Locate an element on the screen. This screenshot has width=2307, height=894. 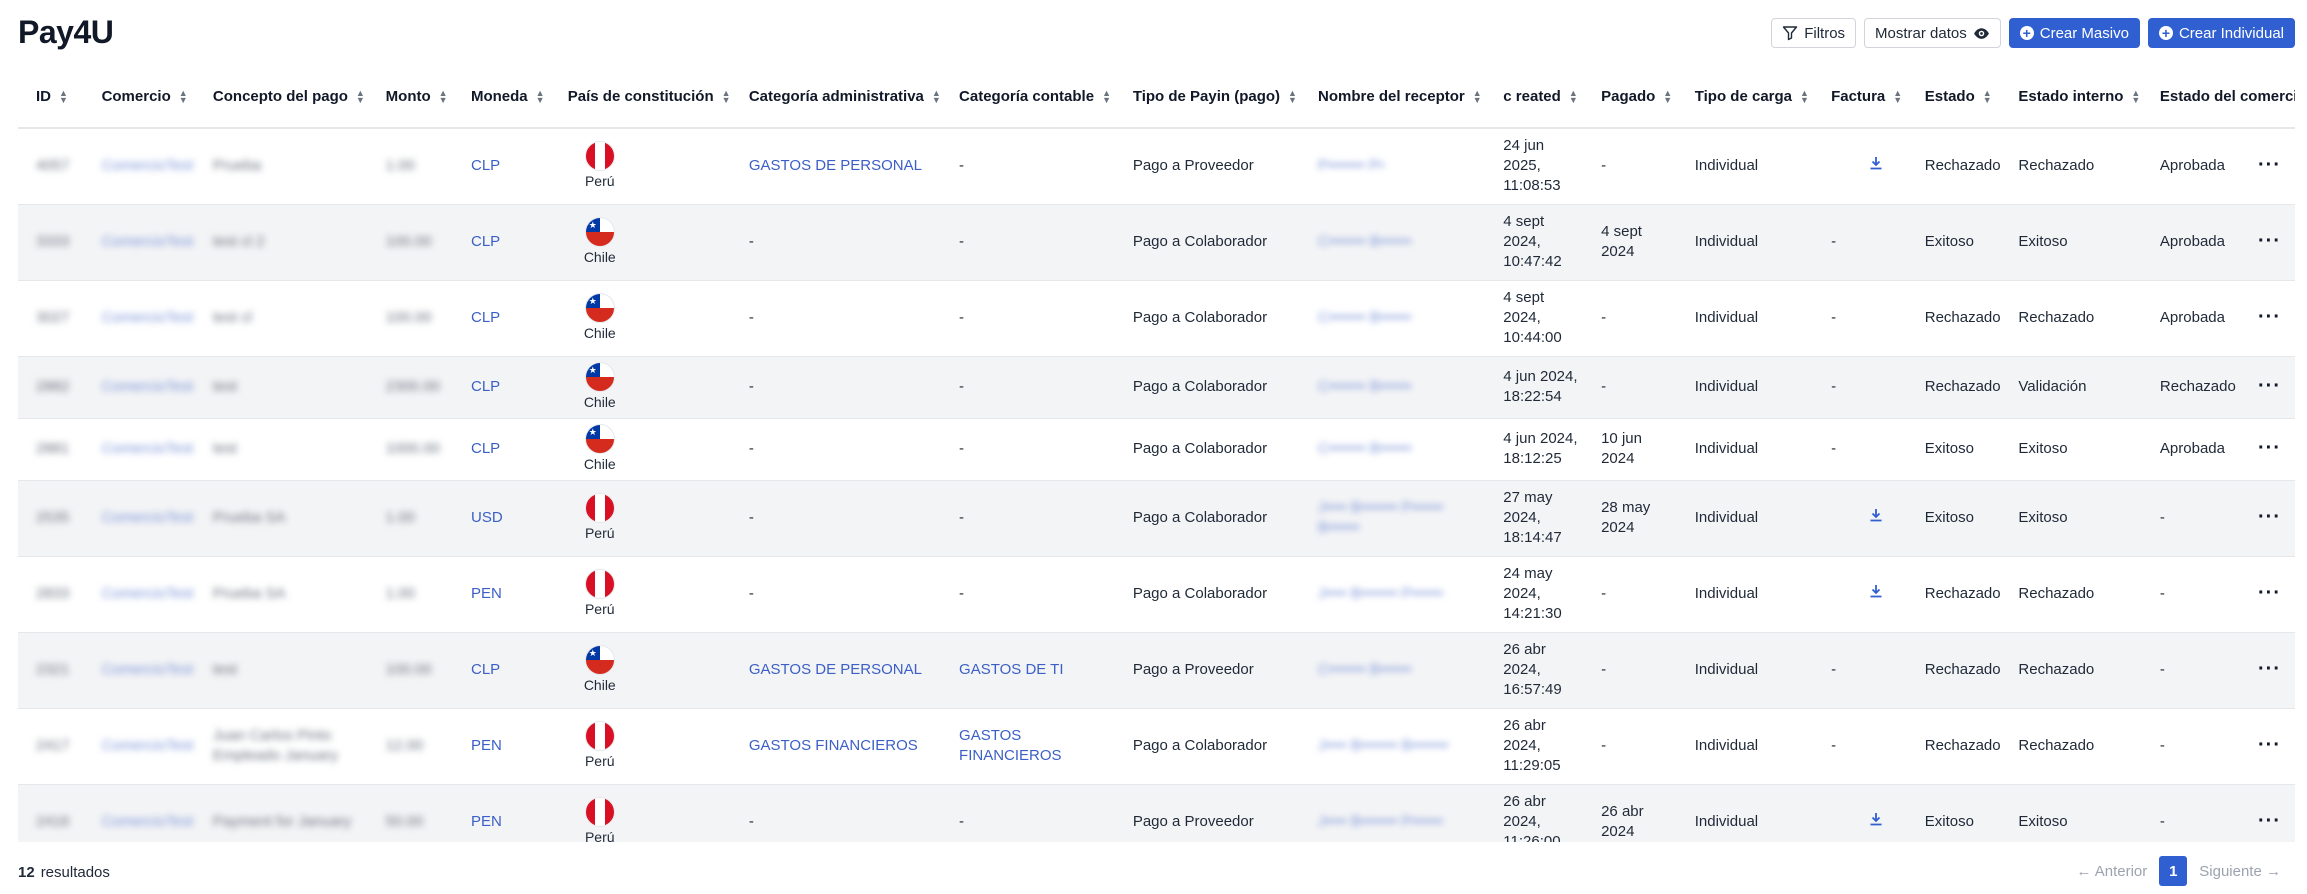
filters-button: Filtros is located at coordinates (1814, 33).